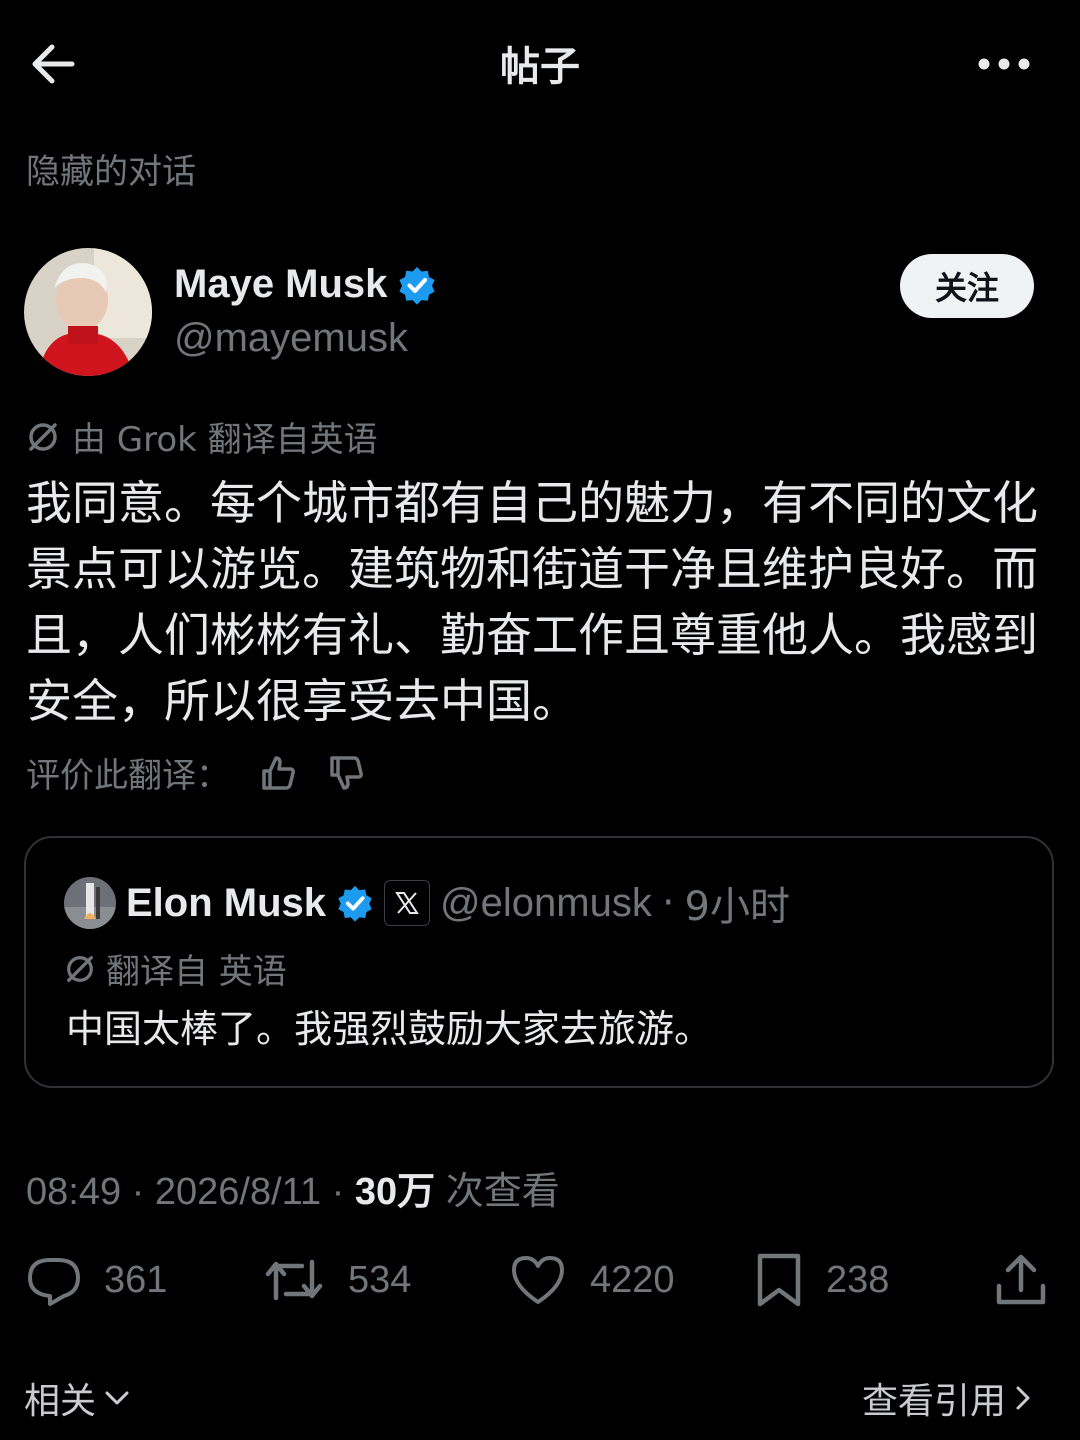 This screenshot has height=1440, width=1080. I want to click on share-button, so click(1021, 1280).